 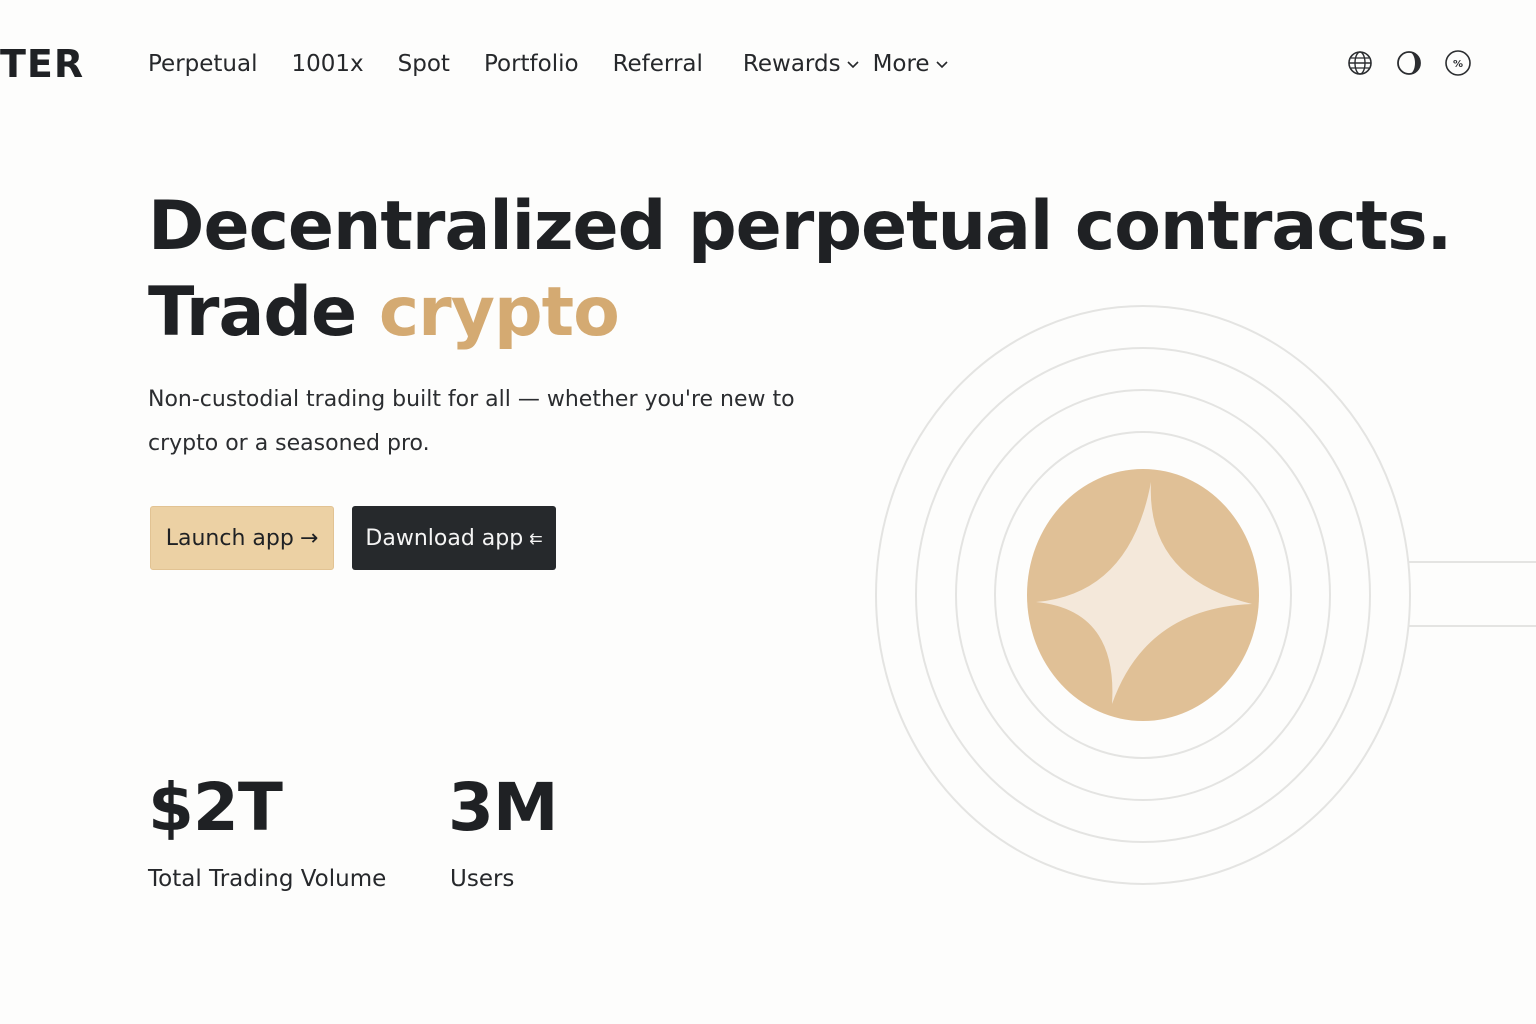 What do you see at coordinates (309, 538) in the screenshot?
I see `arrow-right-icon: →` at bounding box center [309, 538].